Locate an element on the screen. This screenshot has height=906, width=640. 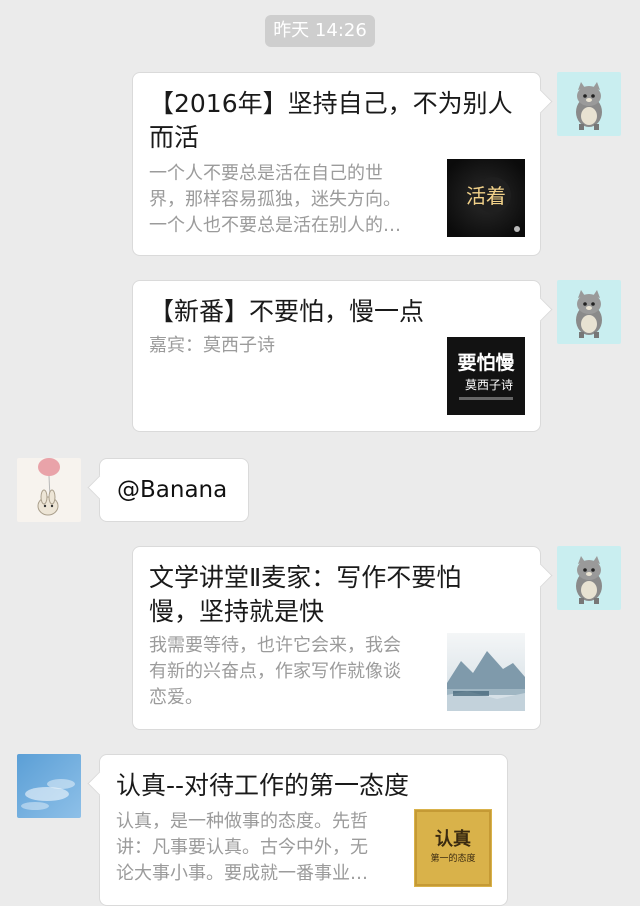
thumb-caption: 活着 is located at coordinates (486, 196).